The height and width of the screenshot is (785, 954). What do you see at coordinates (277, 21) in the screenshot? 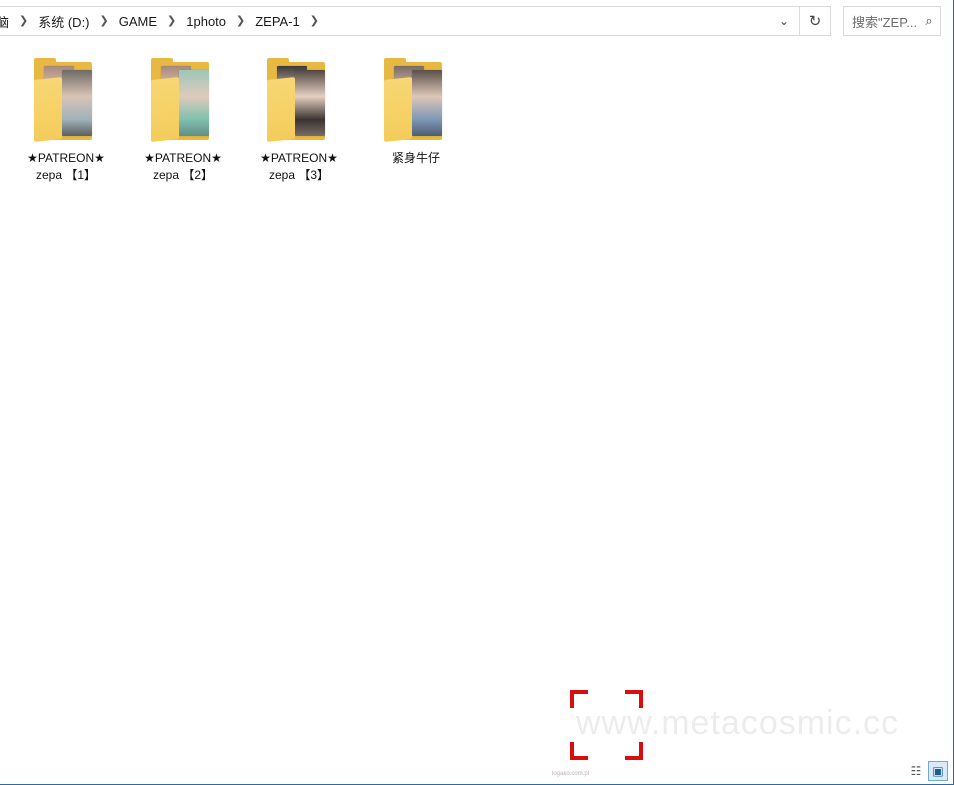
I see `breadcrumb-item-zepa-1: ZEPA-1` at bounding box center [277, 21].